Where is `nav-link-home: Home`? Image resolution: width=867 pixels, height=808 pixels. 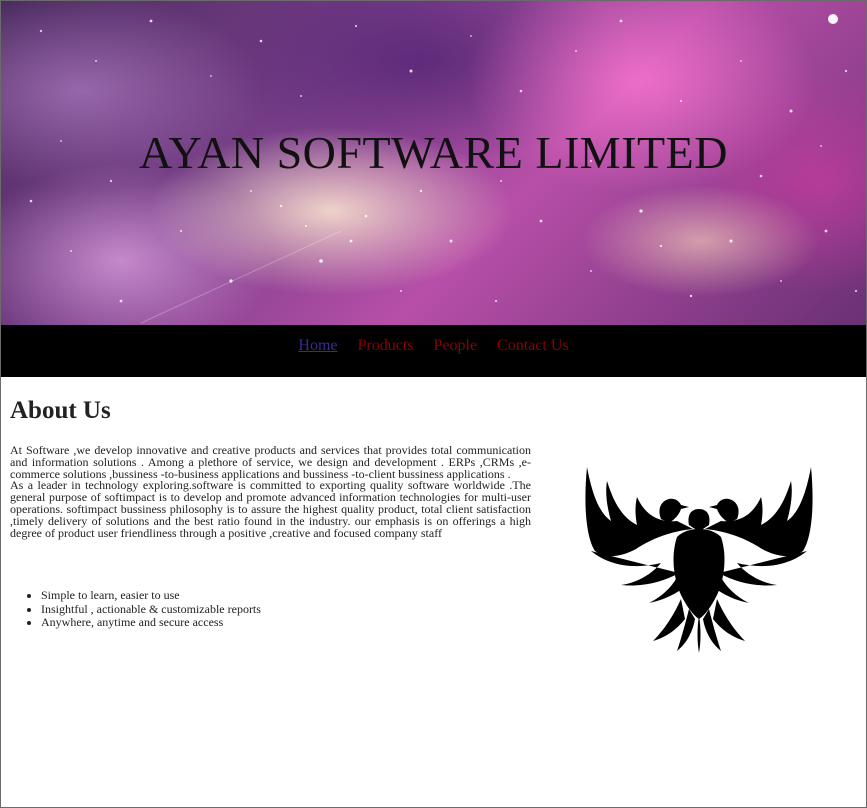 nav-link-home: Home is located at coordinates (317, 345).